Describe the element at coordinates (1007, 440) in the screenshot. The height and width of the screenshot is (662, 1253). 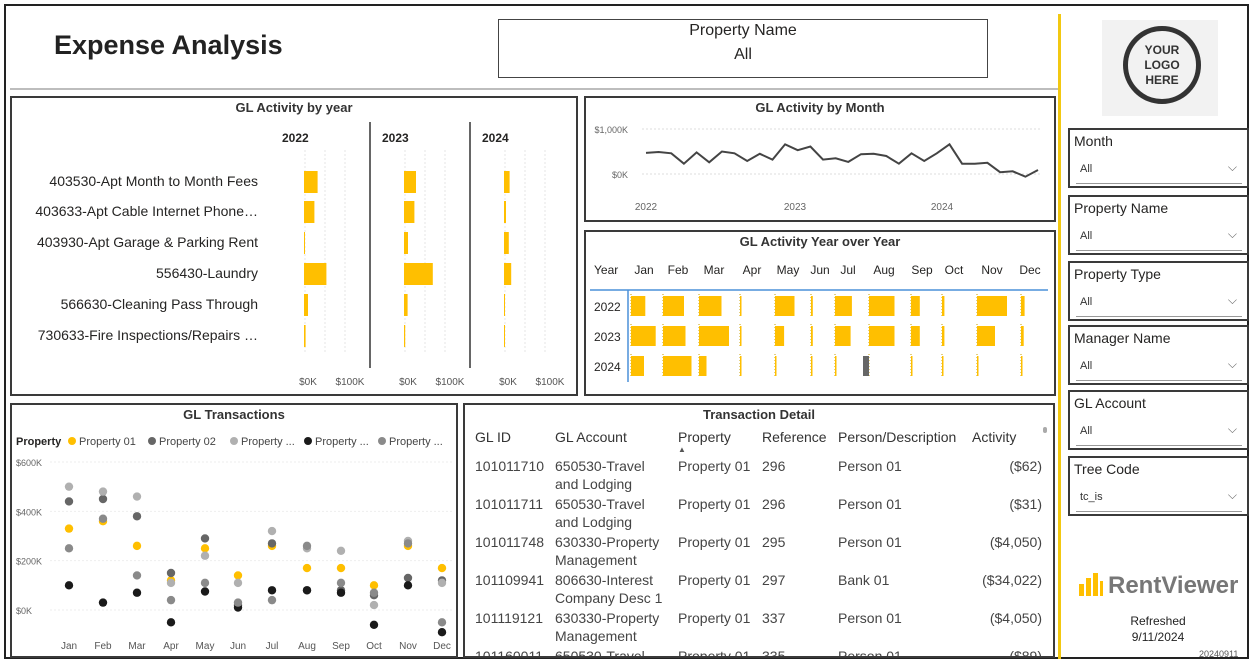
I see `column-header-activity: Activity` at that location.